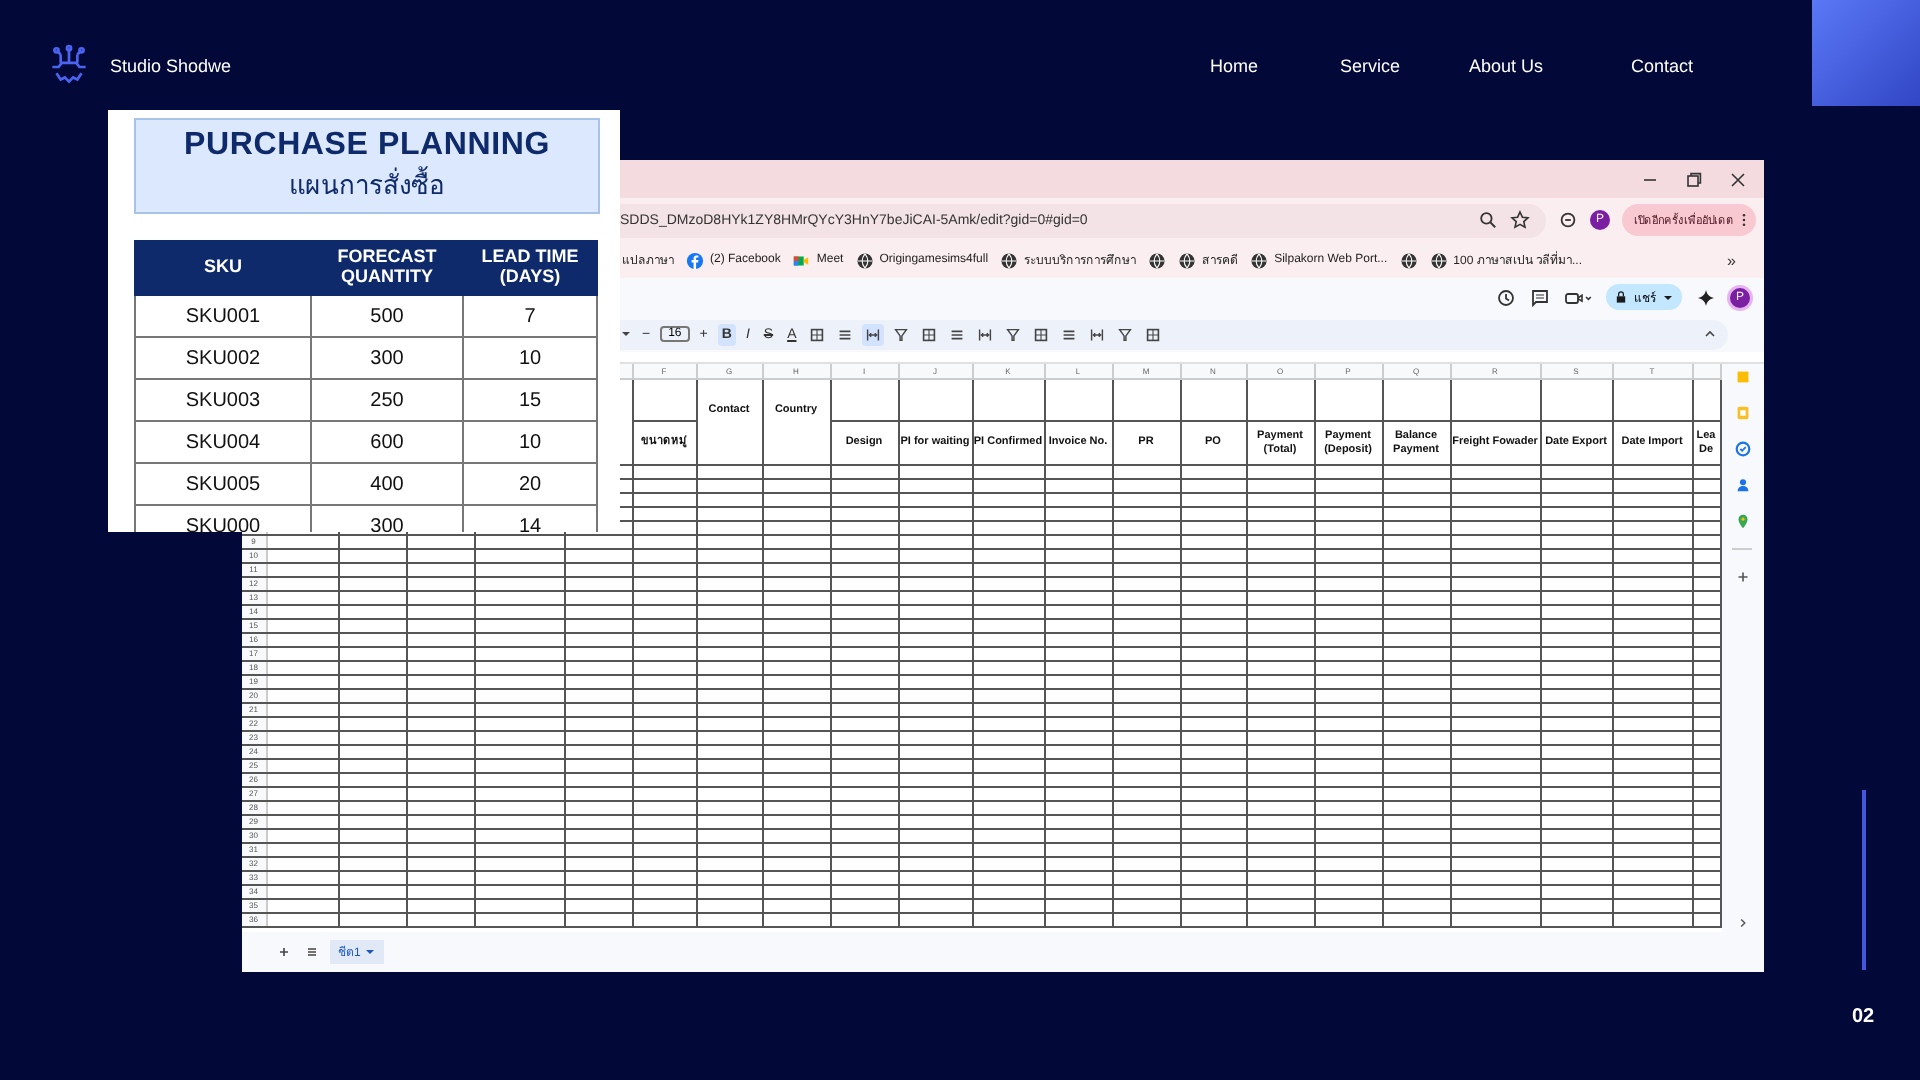 Image resolution: width=1920 pixels, height=1080 pixels. Describe the element at coordinates (387, 484) in the screenshot. I see `table-cell: 400` at that location.